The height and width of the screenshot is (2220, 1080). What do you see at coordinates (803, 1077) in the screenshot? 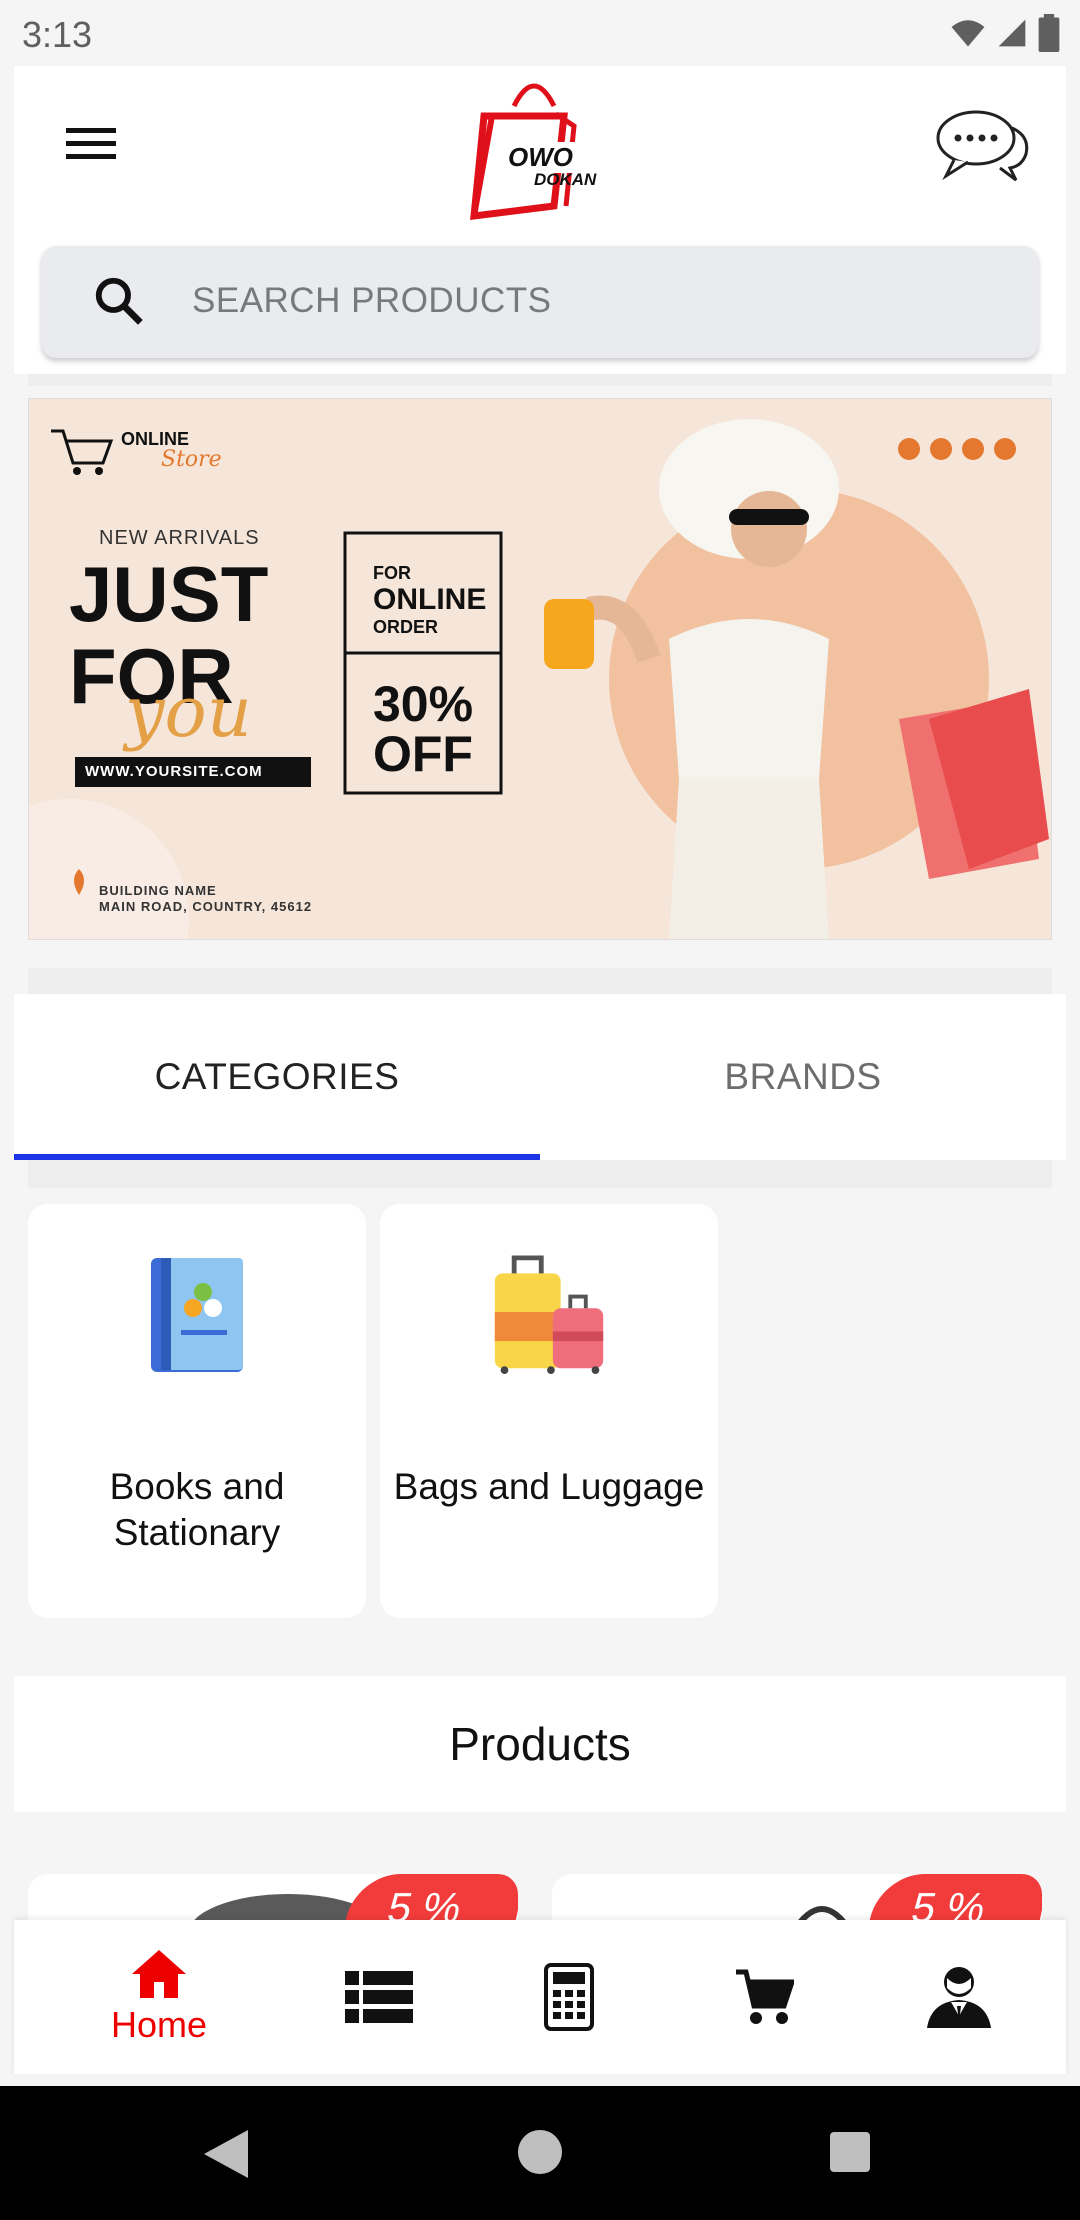
I see `tab-brands: BRANDS` at bounding box center [803, 1077].